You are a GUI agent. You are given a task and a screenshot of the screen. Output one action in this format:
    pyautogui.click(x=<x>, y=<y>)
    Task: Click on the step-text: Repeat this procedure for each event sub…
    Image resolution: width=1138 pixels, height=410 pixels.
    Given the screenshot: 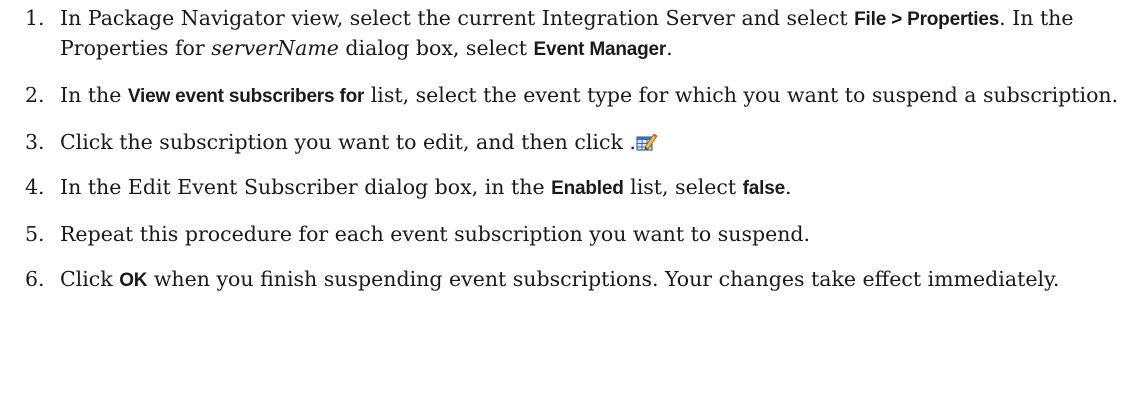 What is the action you would take?
    pyautogui.click(x=435, y=234)
    